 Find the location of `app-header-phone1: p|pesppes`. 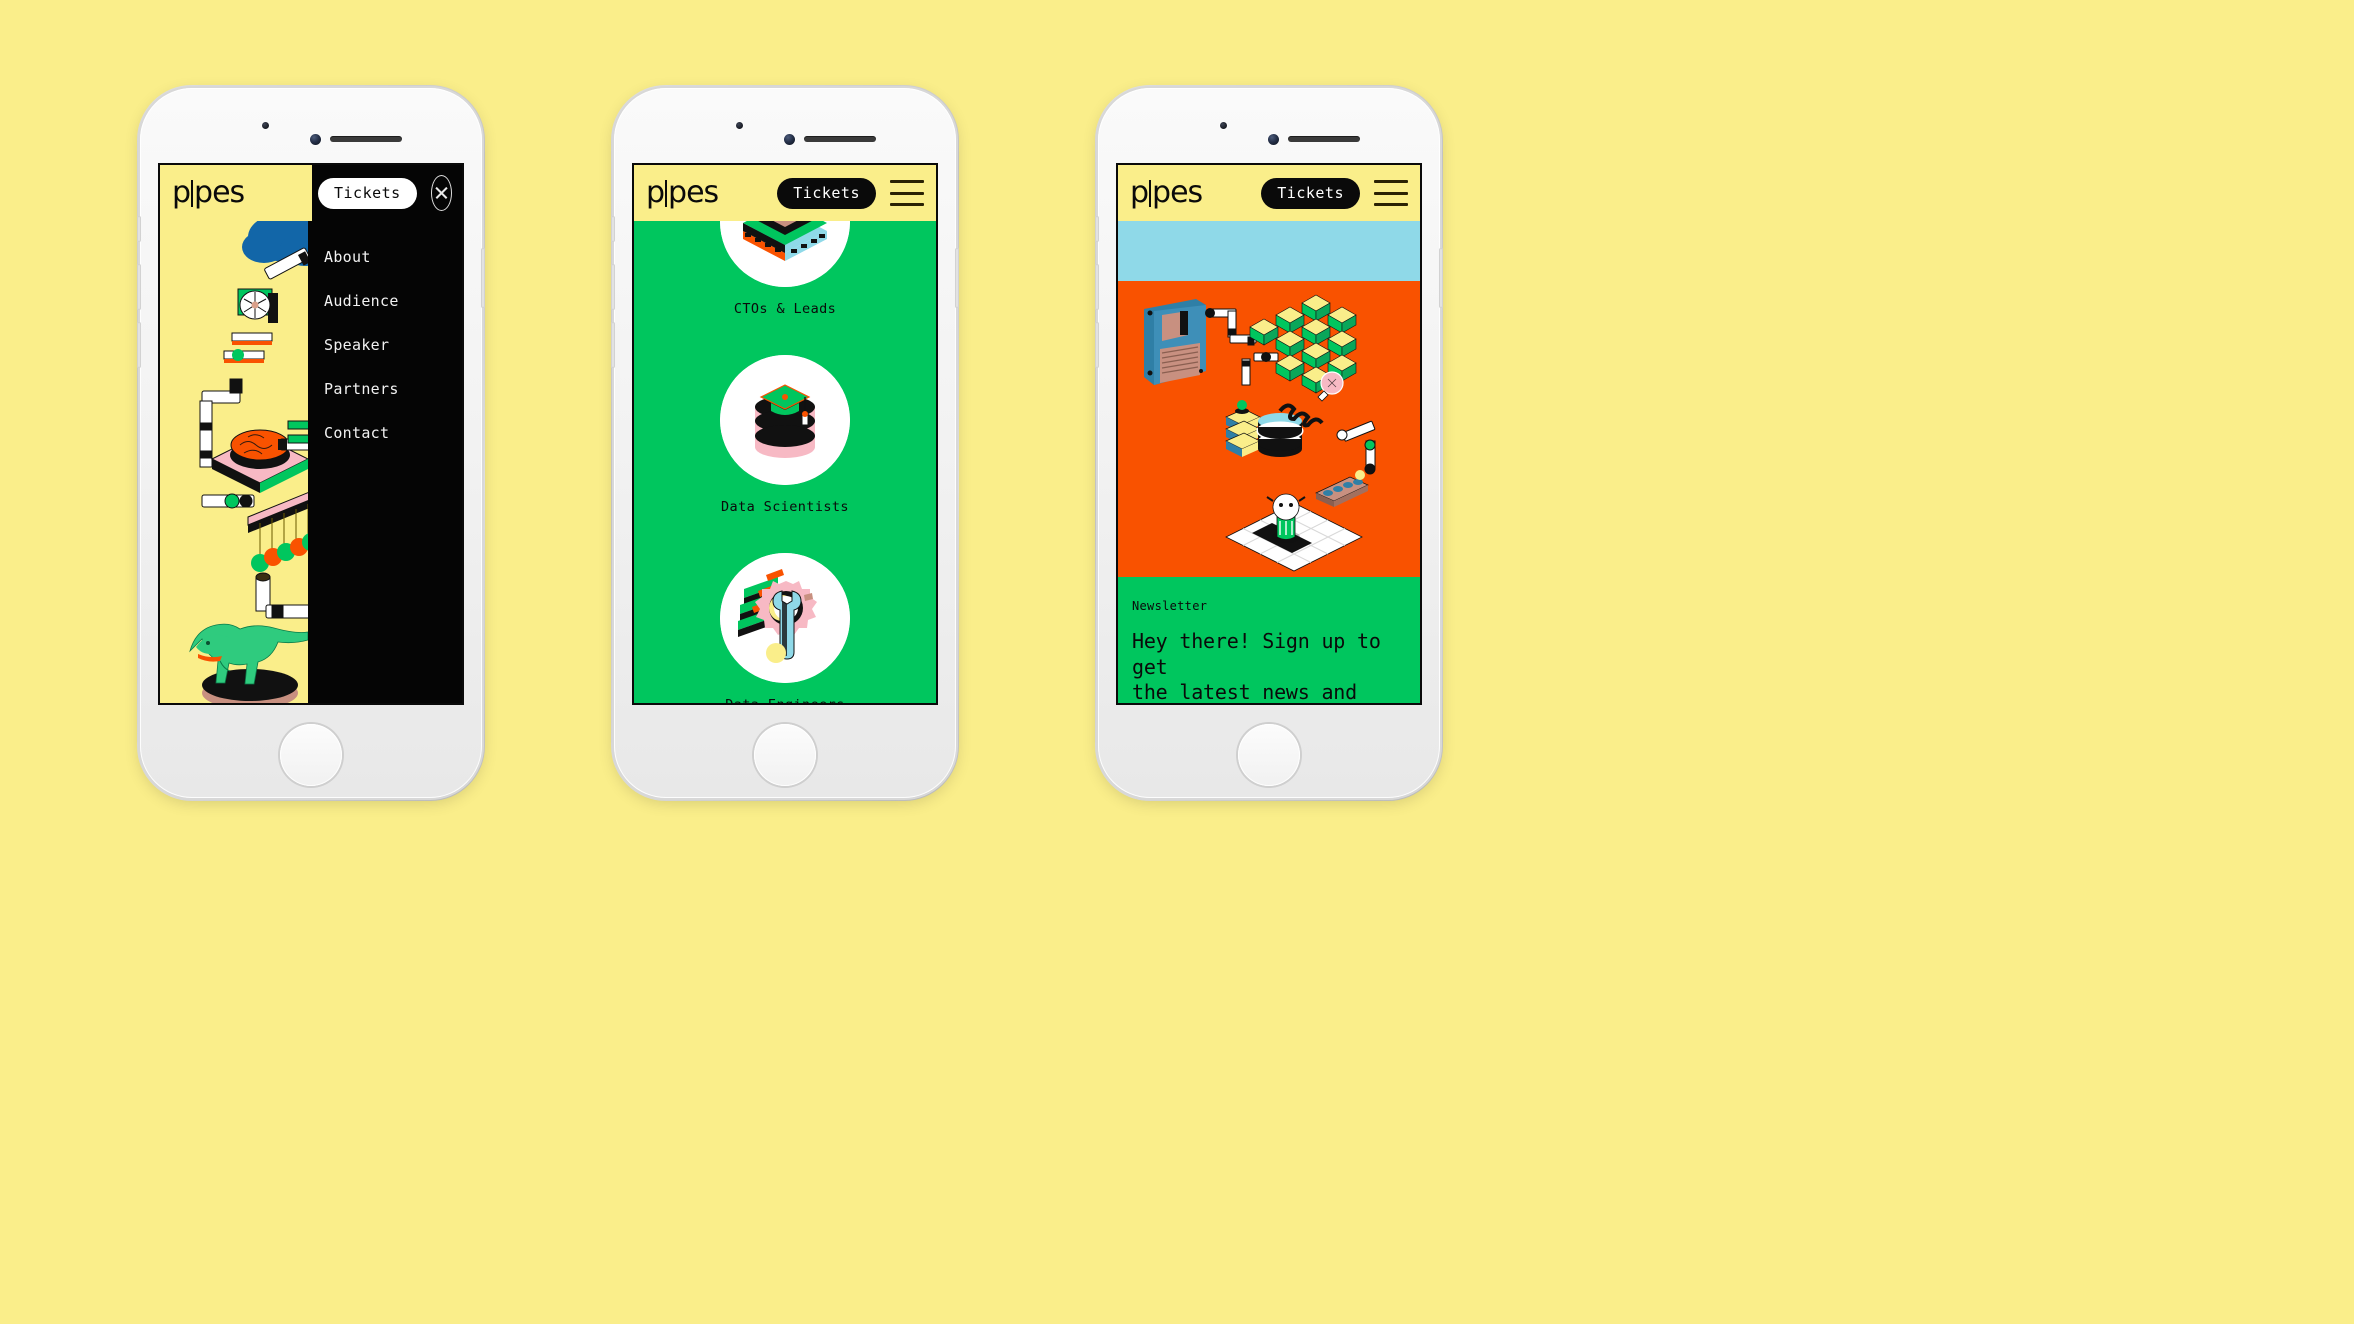

app-header-phone1: p|pesppes is located at coordinates (236, 193).